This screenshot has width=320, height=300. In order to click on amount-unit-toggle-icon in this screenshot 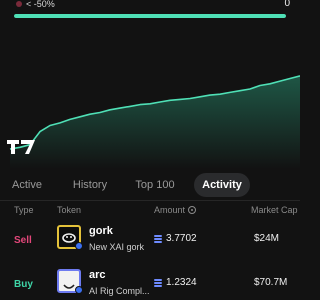, I will do `click(192, 210)`.